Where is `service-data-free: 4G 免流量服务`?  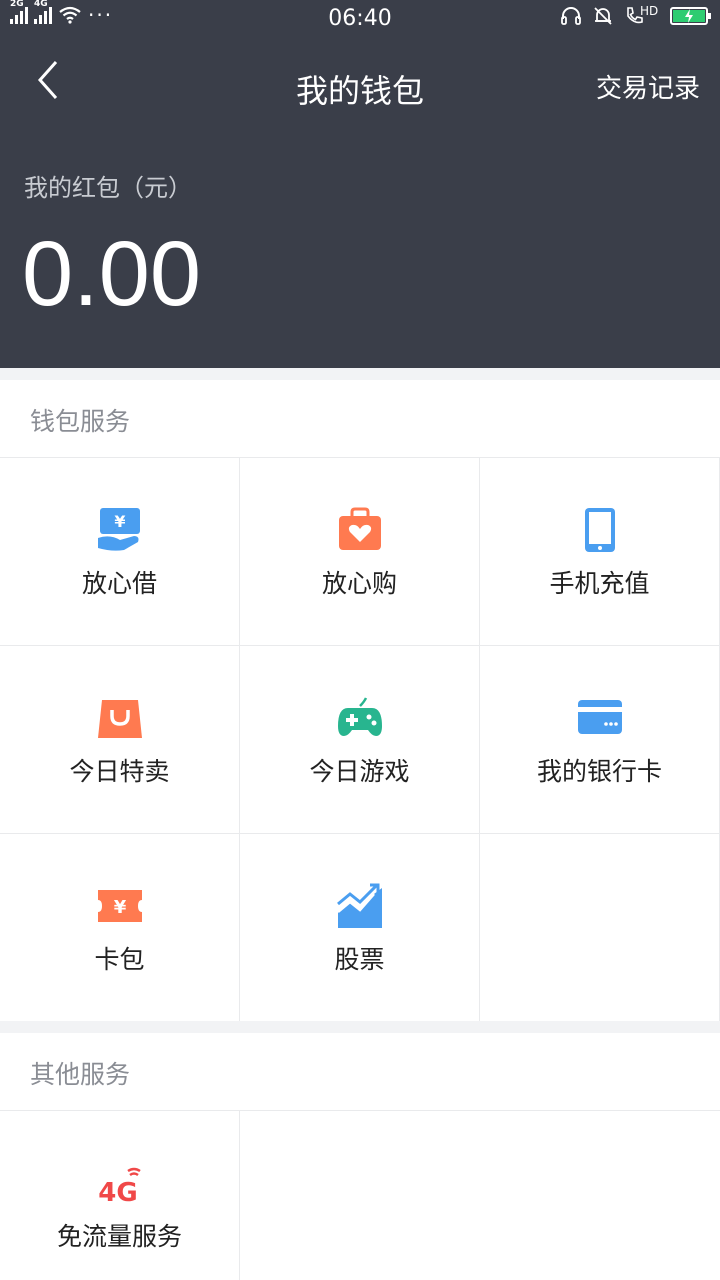 service-data-free: 4G 免流量服务 is located at coordinates (119, 1195).